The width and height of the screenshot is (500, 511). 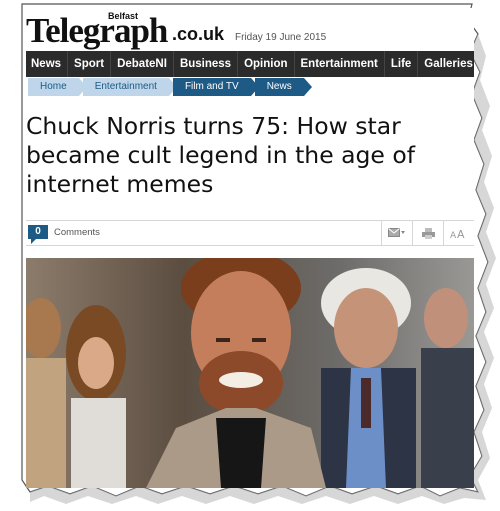 What do you see at coordinates (402, 64) in the screenshot?
I see `nav-item-life: Life` at bounding box center [402, 64].